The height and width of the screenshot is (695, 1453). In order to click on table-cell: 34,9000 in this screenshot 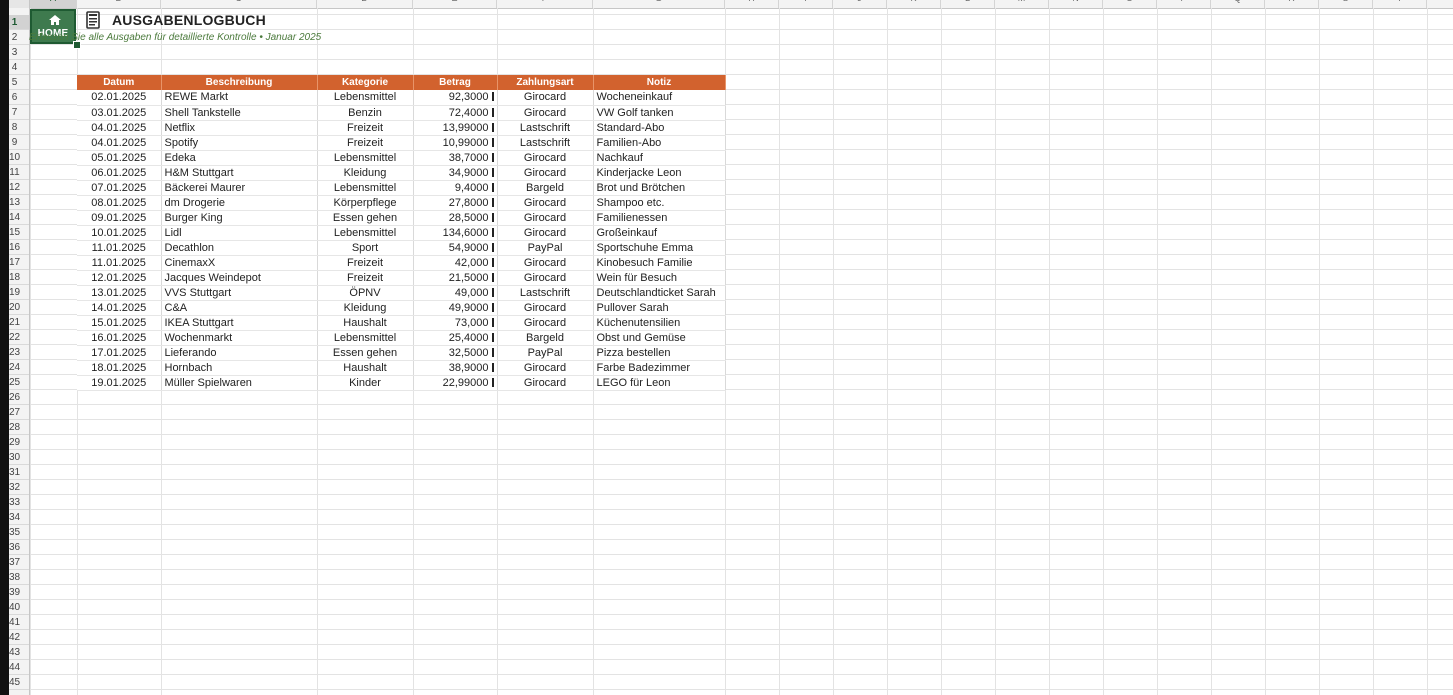, I will do `click(455, 173)`.